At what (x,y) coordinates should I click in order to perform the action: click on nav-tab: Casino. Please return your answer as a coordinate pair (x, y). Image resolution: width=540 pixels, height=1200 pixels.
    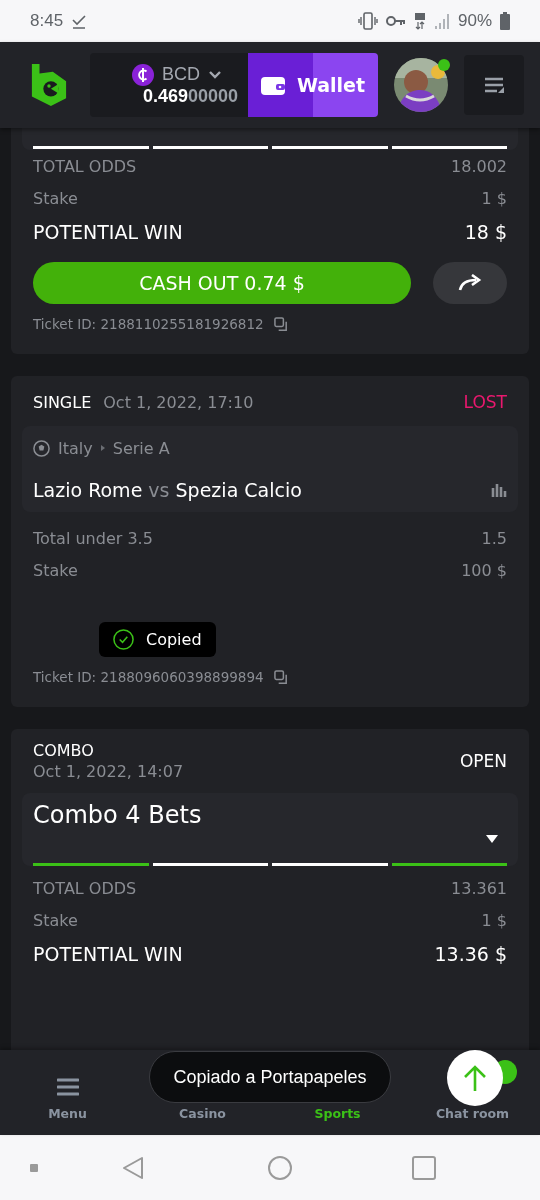
    Looking at the image, I should click on (202, 1113).